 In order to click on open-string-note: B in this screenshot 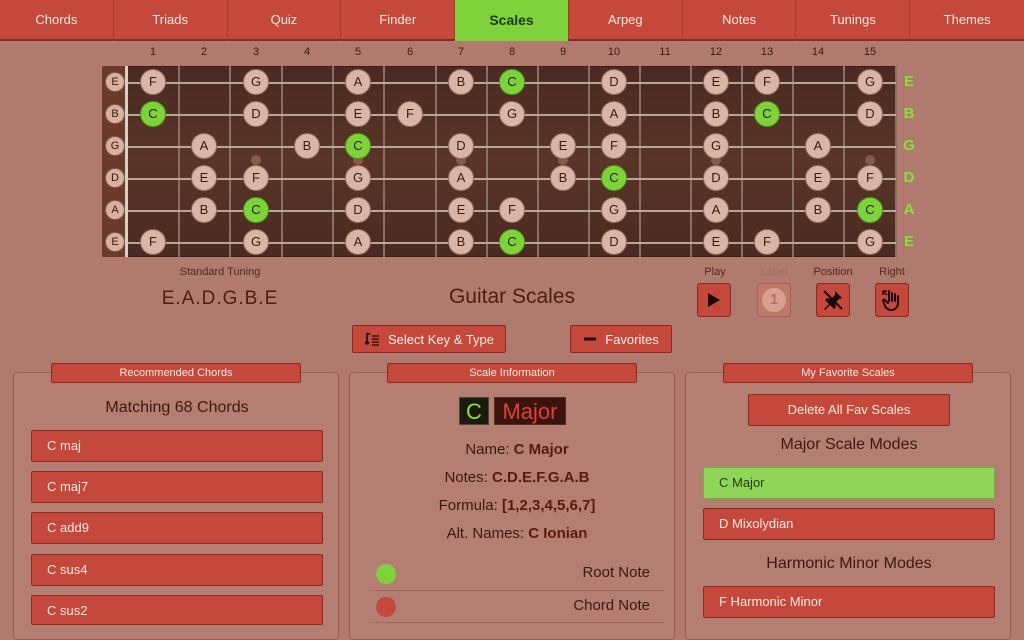, I will do `click(115, 114)`.